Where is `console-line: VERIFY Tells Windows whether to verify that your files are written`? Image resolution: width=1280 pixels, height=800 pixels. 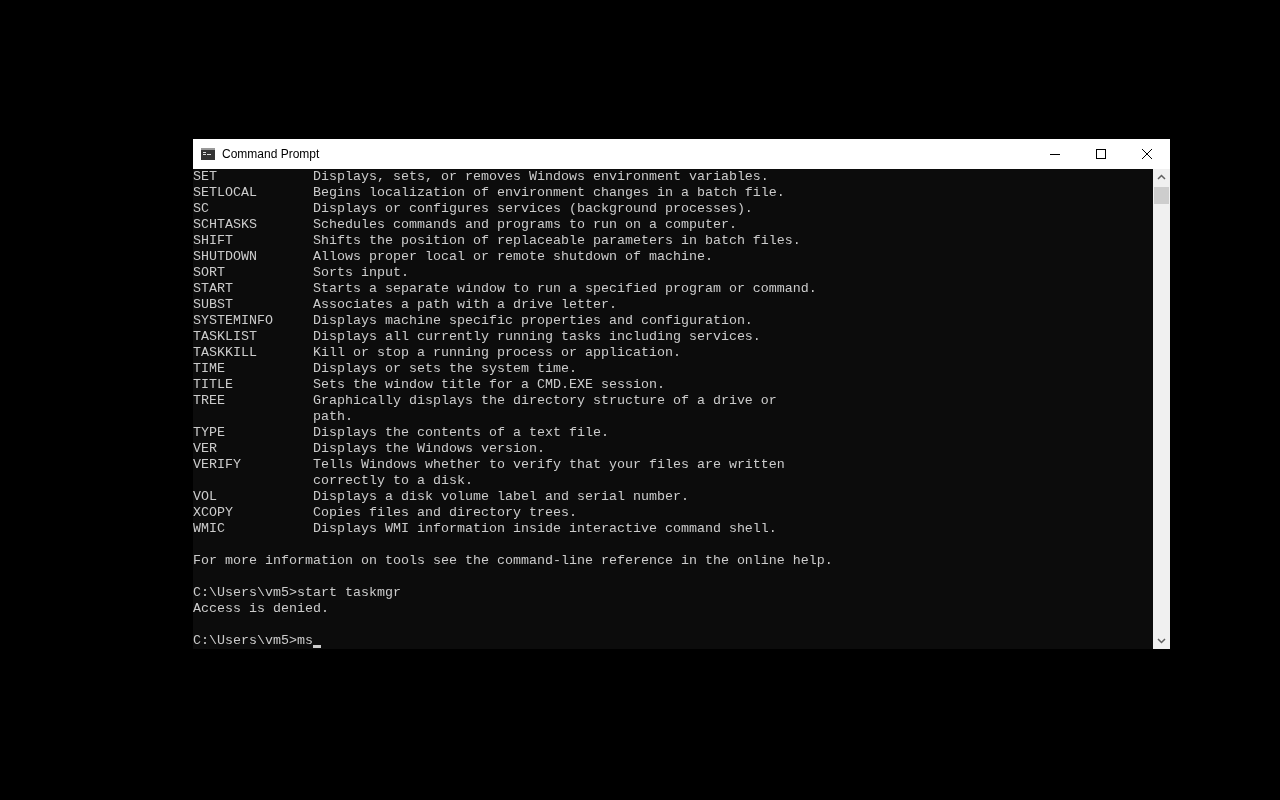 console-line: VERIFY Tells Windows whether to verify that your files are written is located at coordinates (489, 465).